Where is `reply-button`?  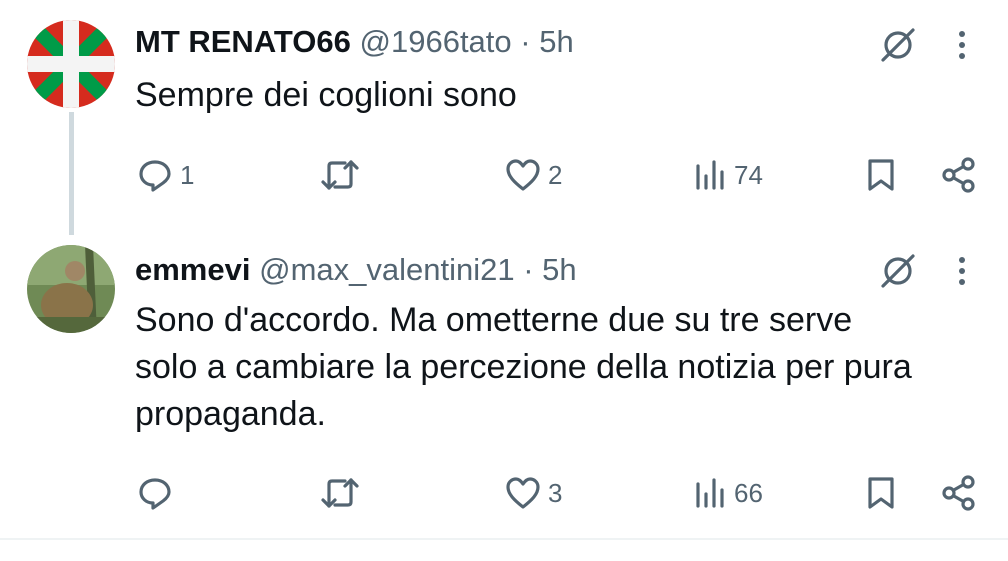 reply-button is located at coordinates (158, 493).